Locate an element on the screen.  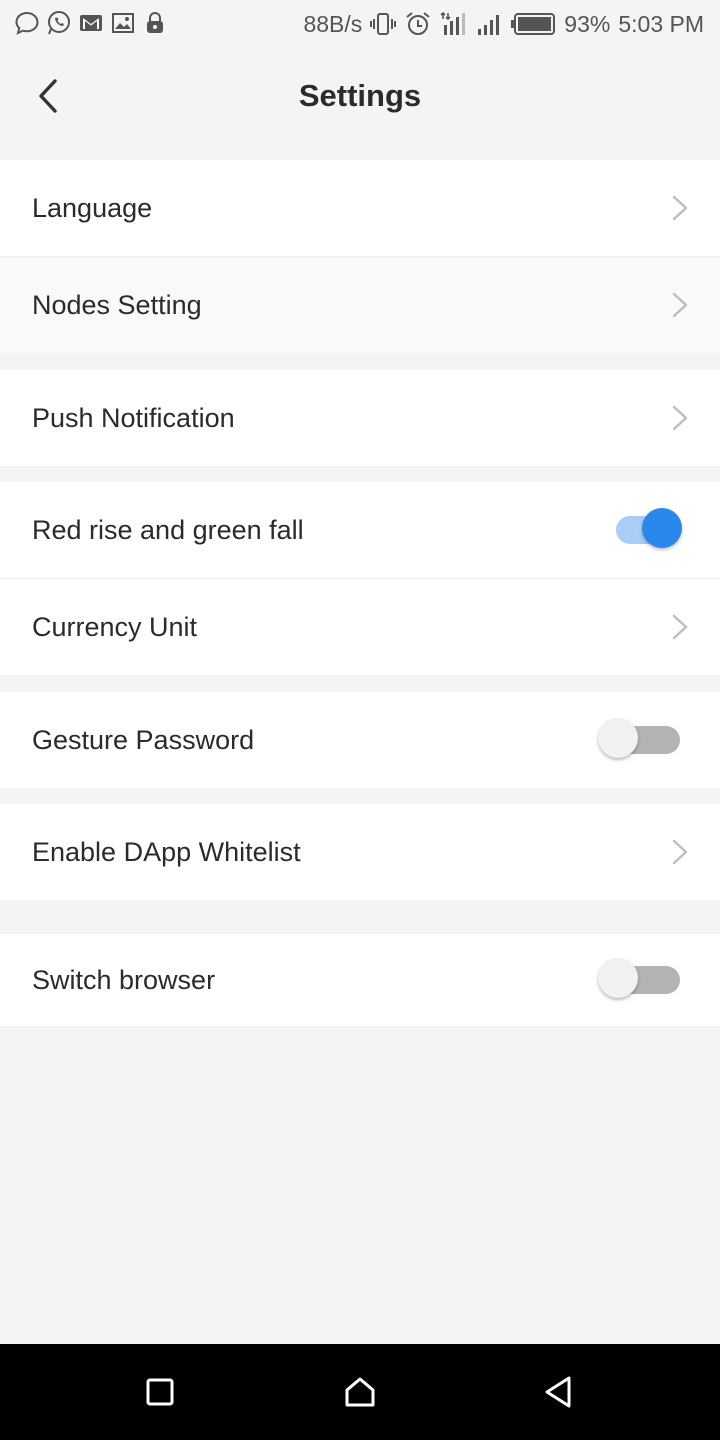
row-switch-browser: Switch browser is located at coordinates (360, 980).